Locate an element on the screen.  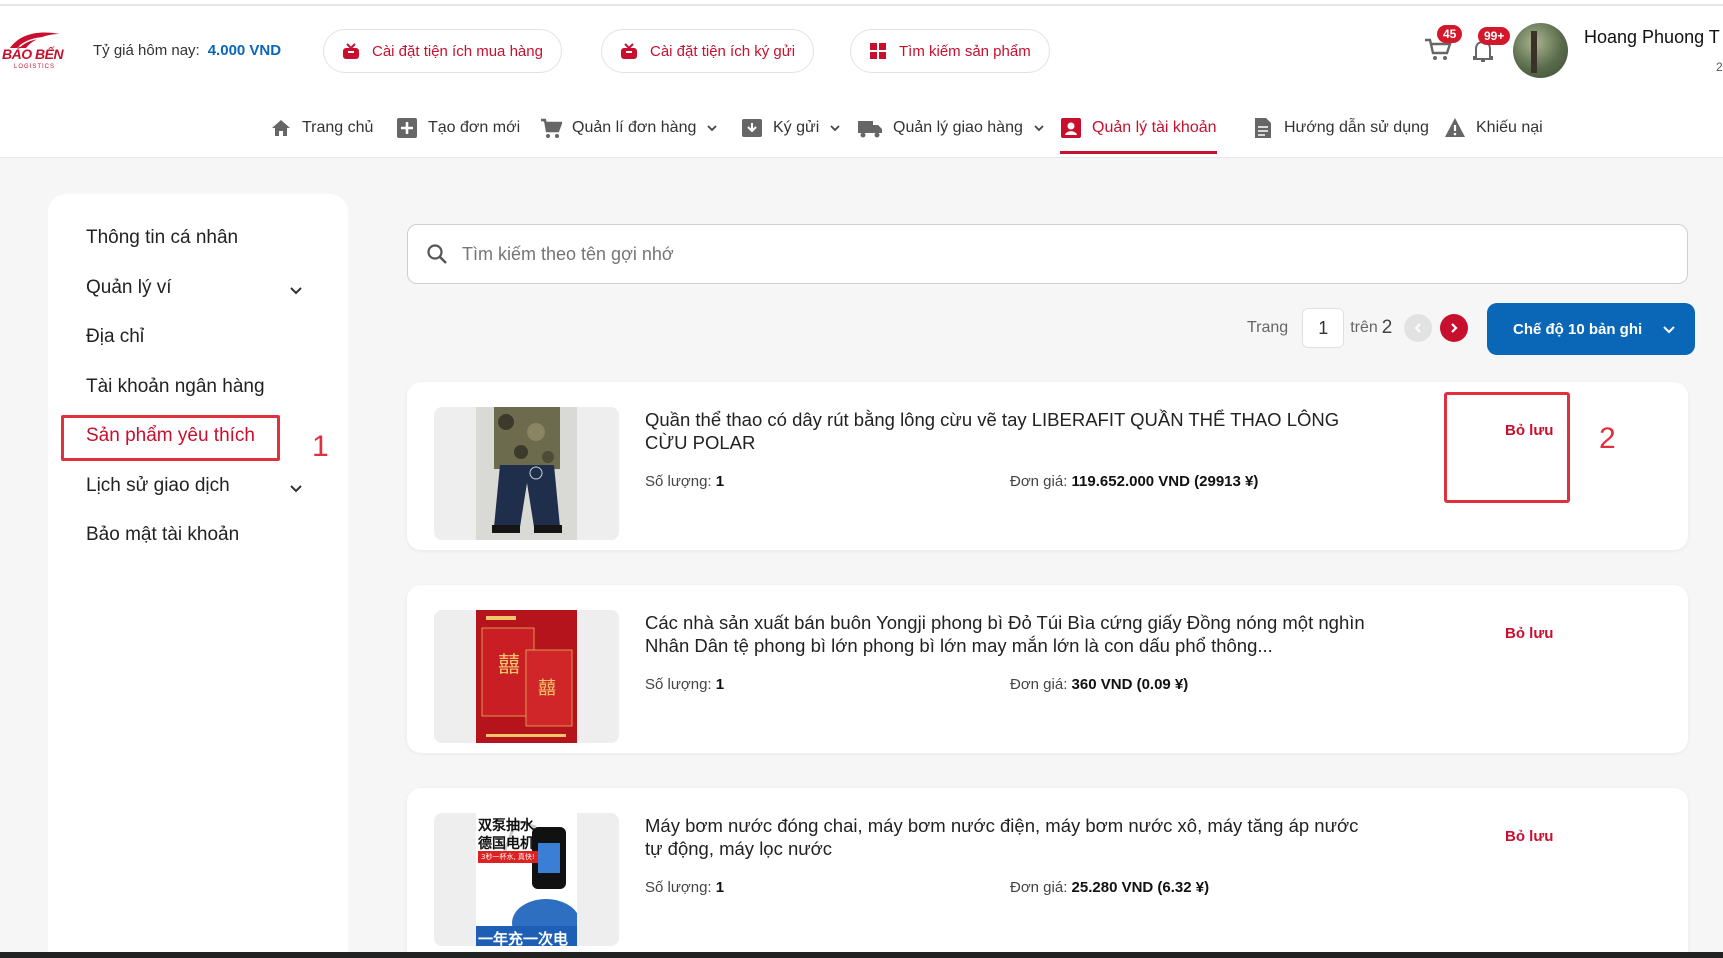
sidebar-item-transaction-history: Lịch sử giao dịch is located at coordinates (158, 486).